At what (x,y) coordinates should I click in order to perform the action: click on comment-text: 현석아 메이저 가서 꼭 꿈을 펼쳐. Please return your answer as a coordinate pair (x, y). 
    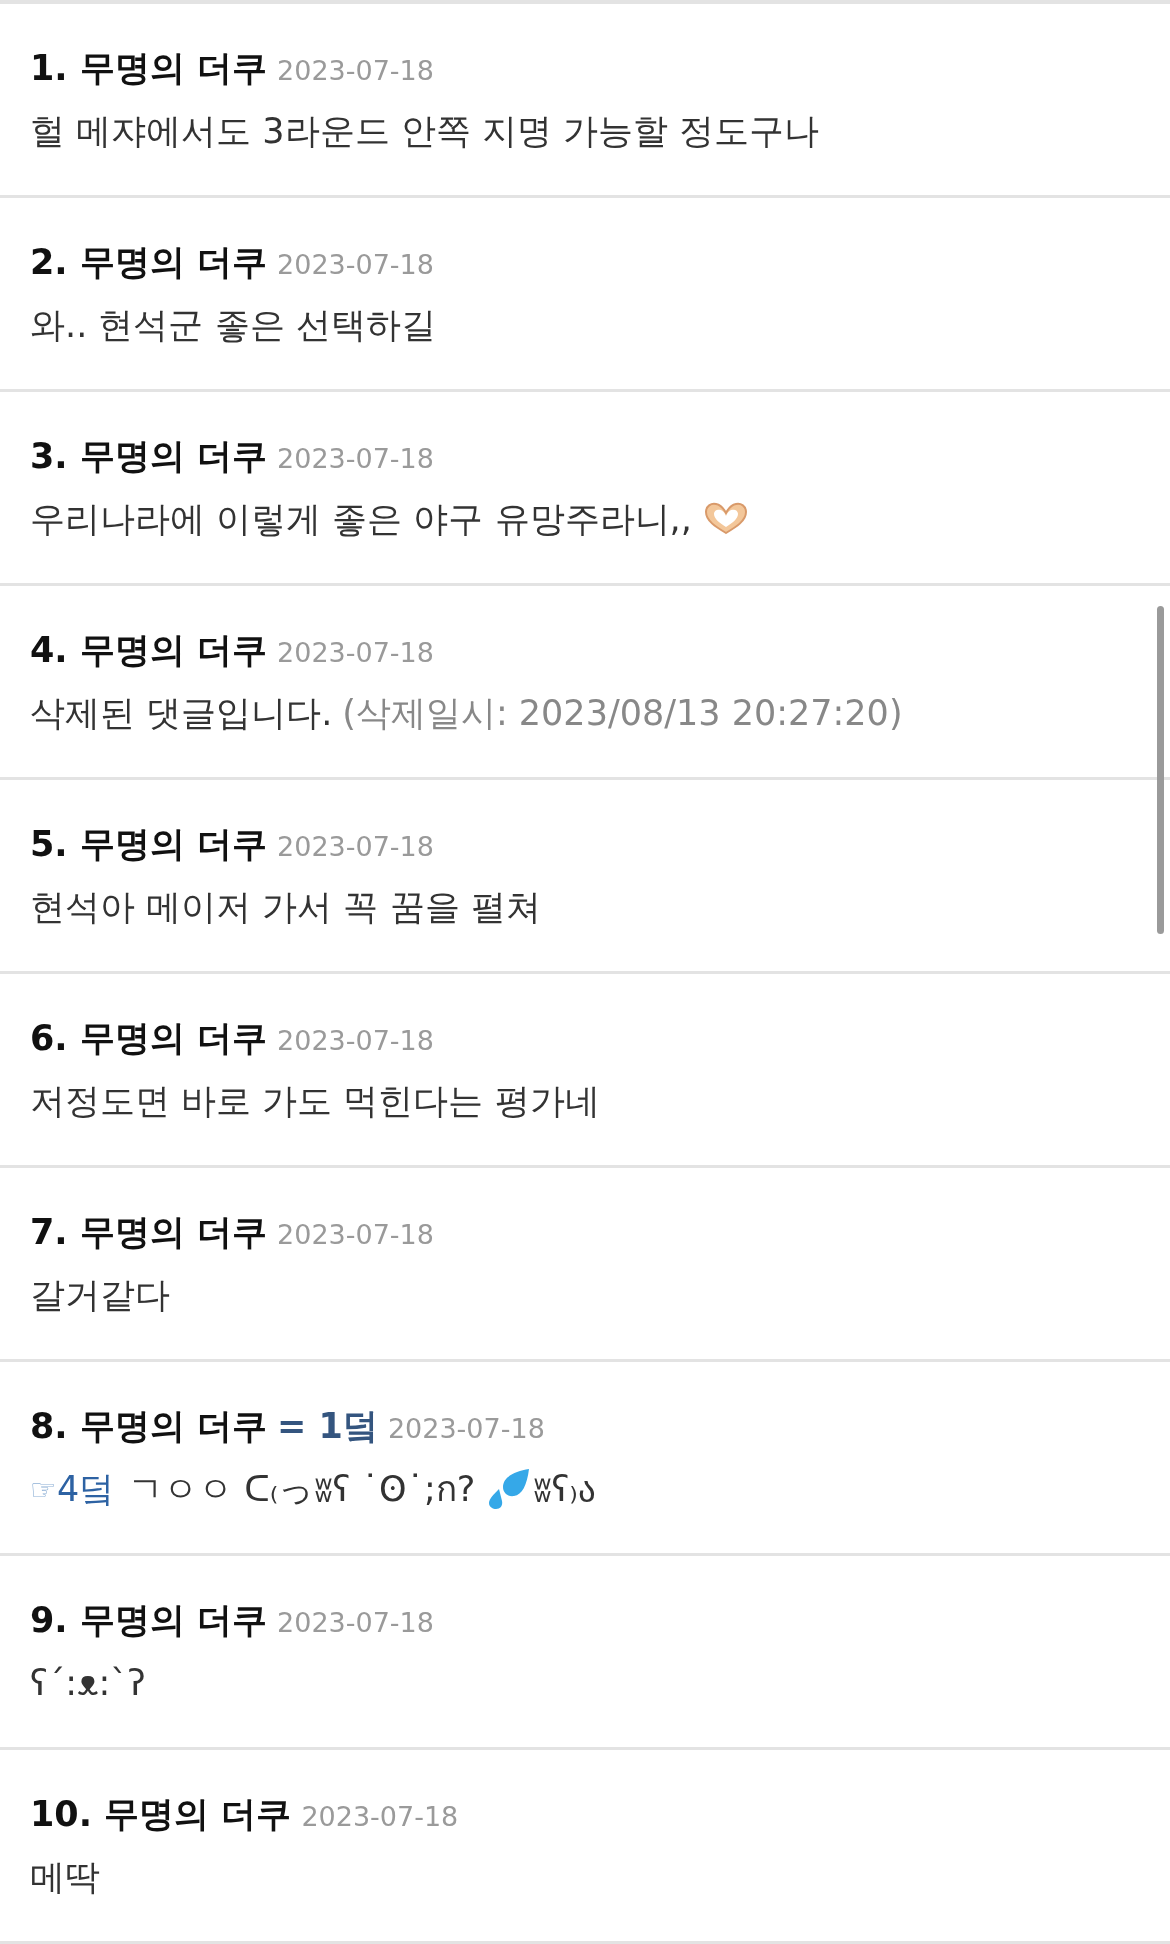
    Looking at the image, I should click on (285, 907).